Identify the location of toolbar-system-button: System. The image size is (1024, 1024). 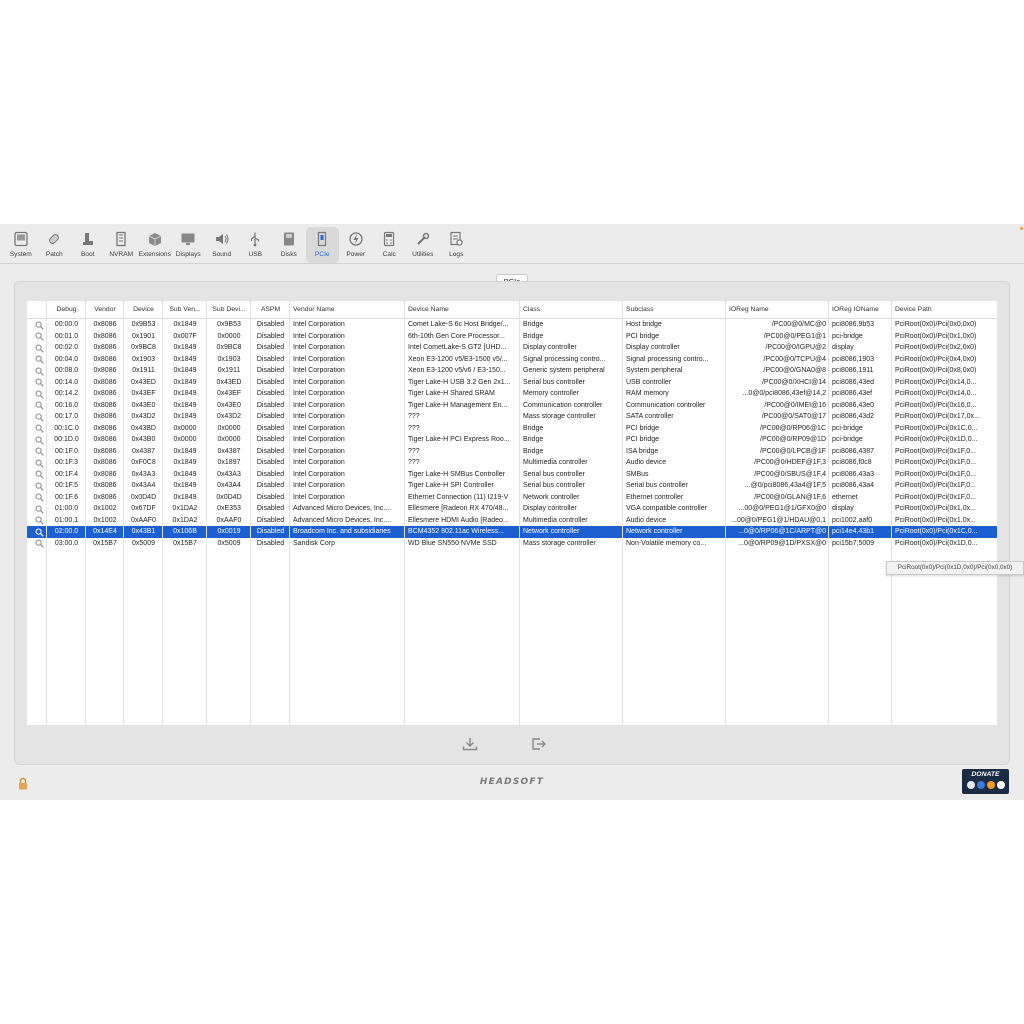
(21, 245).